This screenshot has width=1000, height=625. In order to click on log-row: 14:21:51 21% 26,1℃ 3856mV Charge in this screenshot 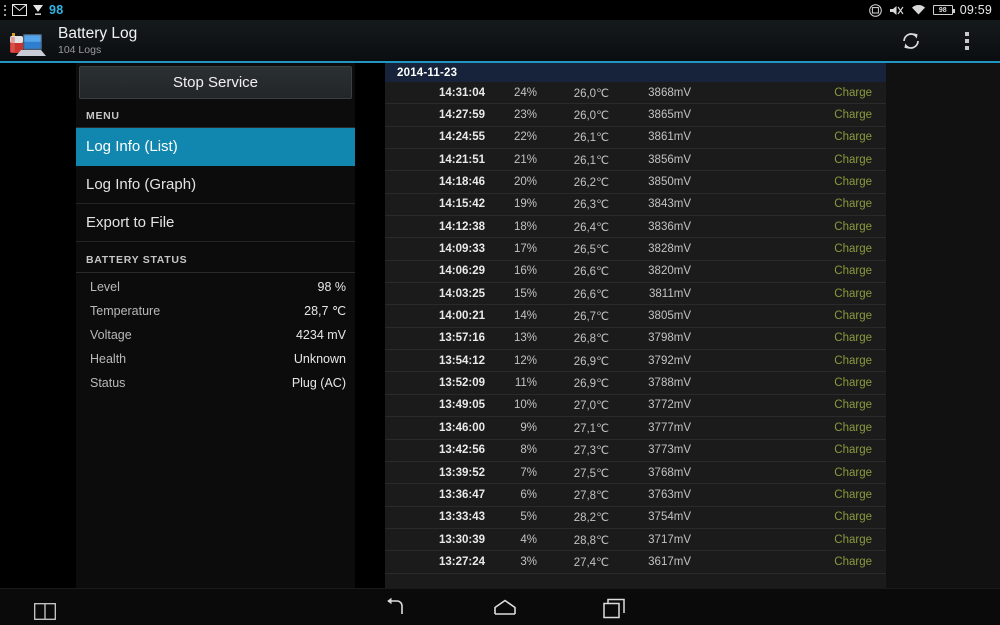, I will do `click(635, 160)`.